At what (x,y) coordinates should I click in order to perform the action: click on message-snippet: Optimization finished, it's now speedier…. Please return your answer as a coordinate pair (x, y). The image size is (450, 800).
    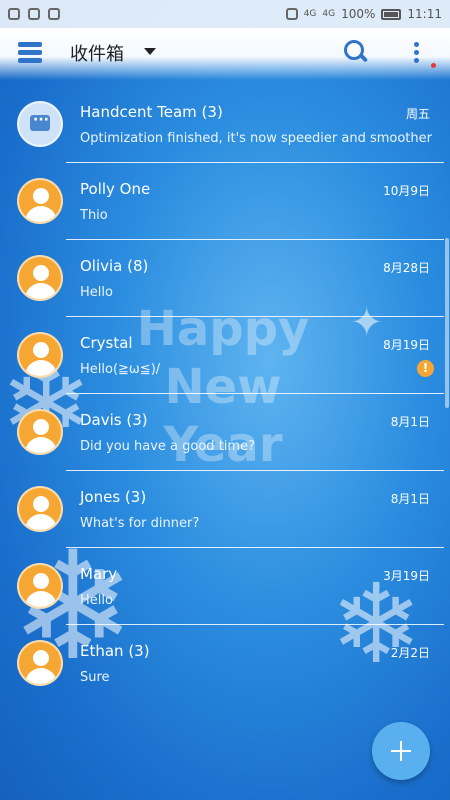
    Looking at the image, I should click on (256, 138).